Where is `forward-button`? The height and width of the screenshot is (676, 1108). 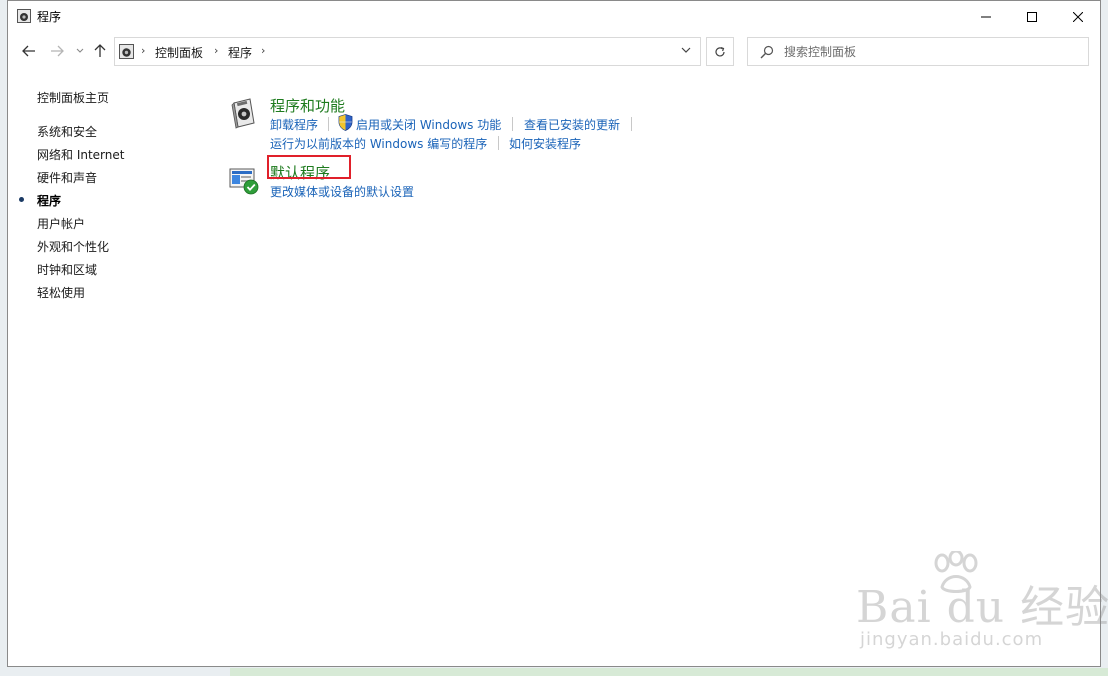 forward-button is located at coordinates (57, 51).